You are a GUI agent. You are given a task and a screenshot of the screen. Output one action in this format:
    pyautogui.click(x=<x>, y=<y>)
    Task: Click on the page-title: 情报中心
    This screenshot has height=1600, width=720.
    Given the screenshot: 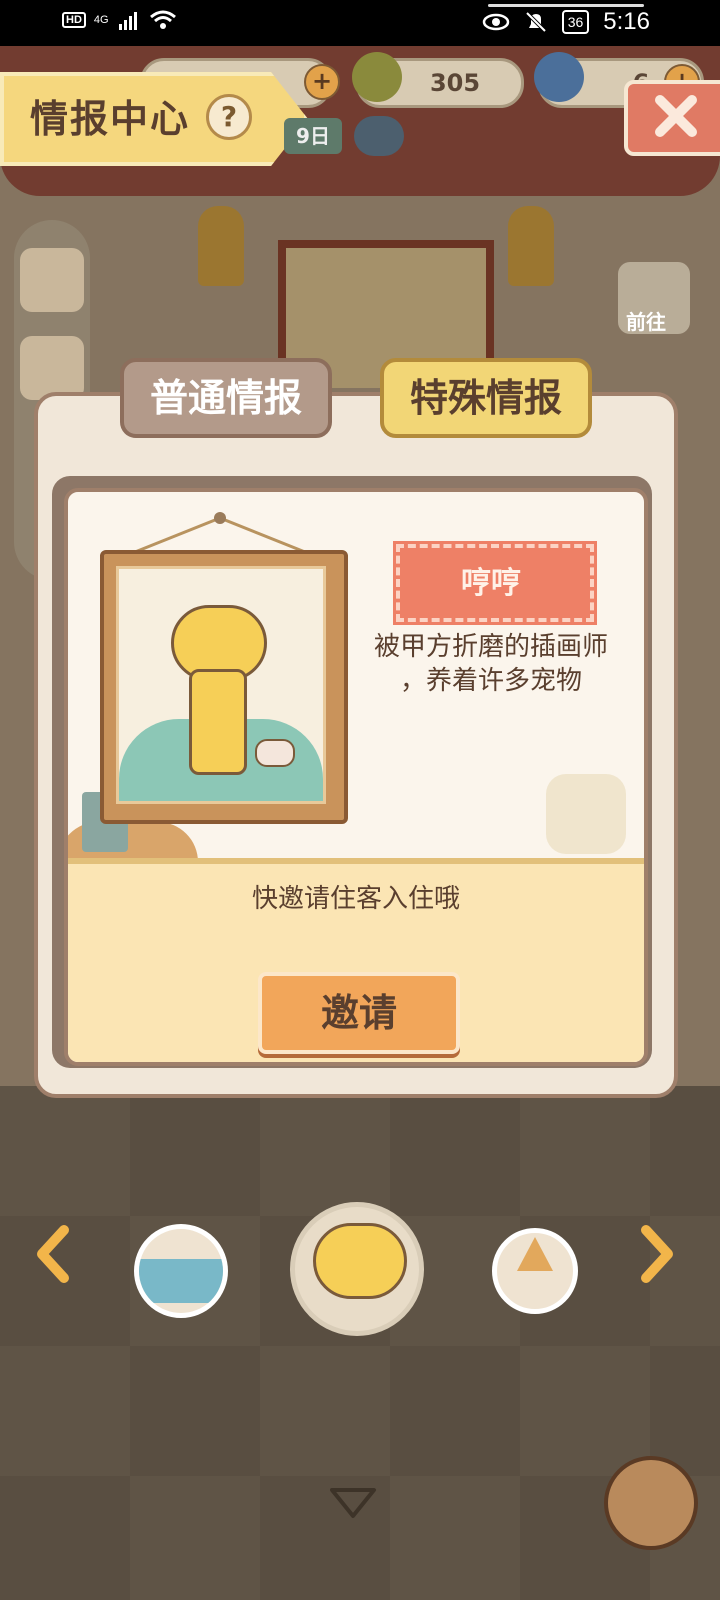 What is the action you would take?
    pyautogui.click(x=110, y=119)
    